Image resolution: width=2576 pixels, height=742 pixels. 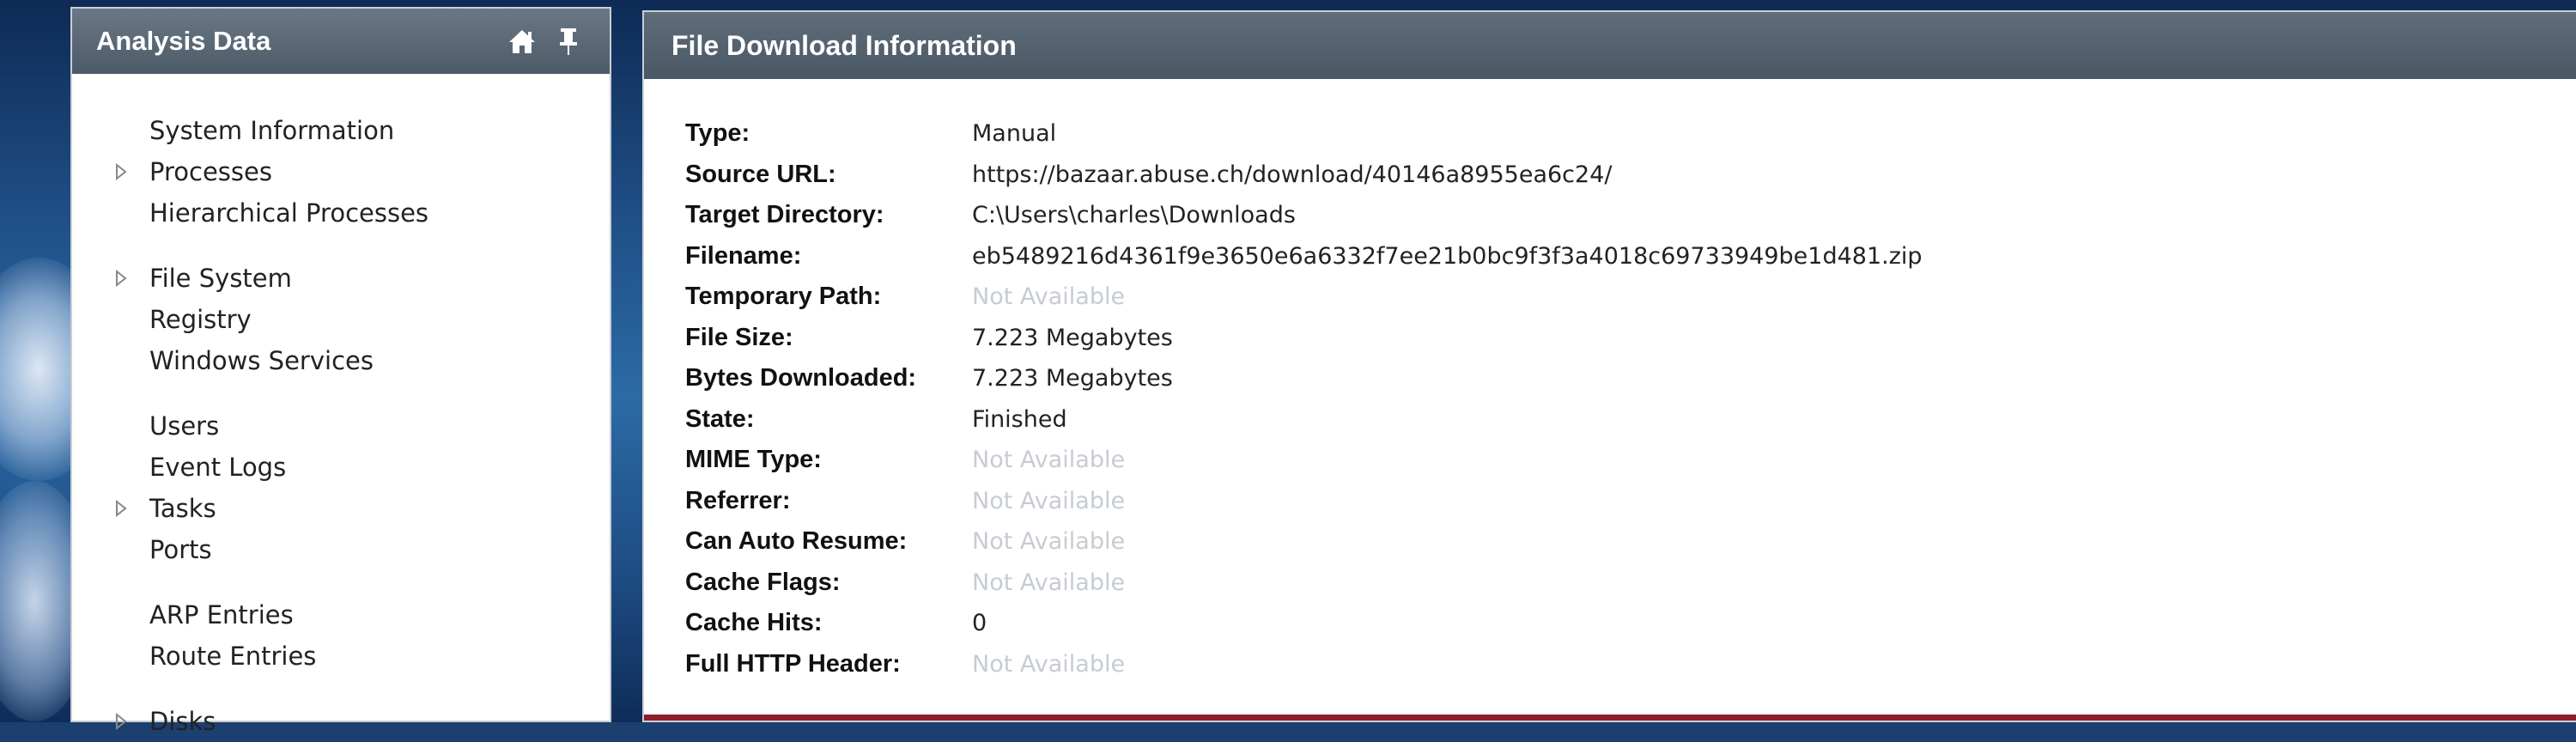 What do you see at coordinates (341, 41) in the screenshot?
I see `analysis-data-header: Analysis Data` at bounding box center [341, 41].